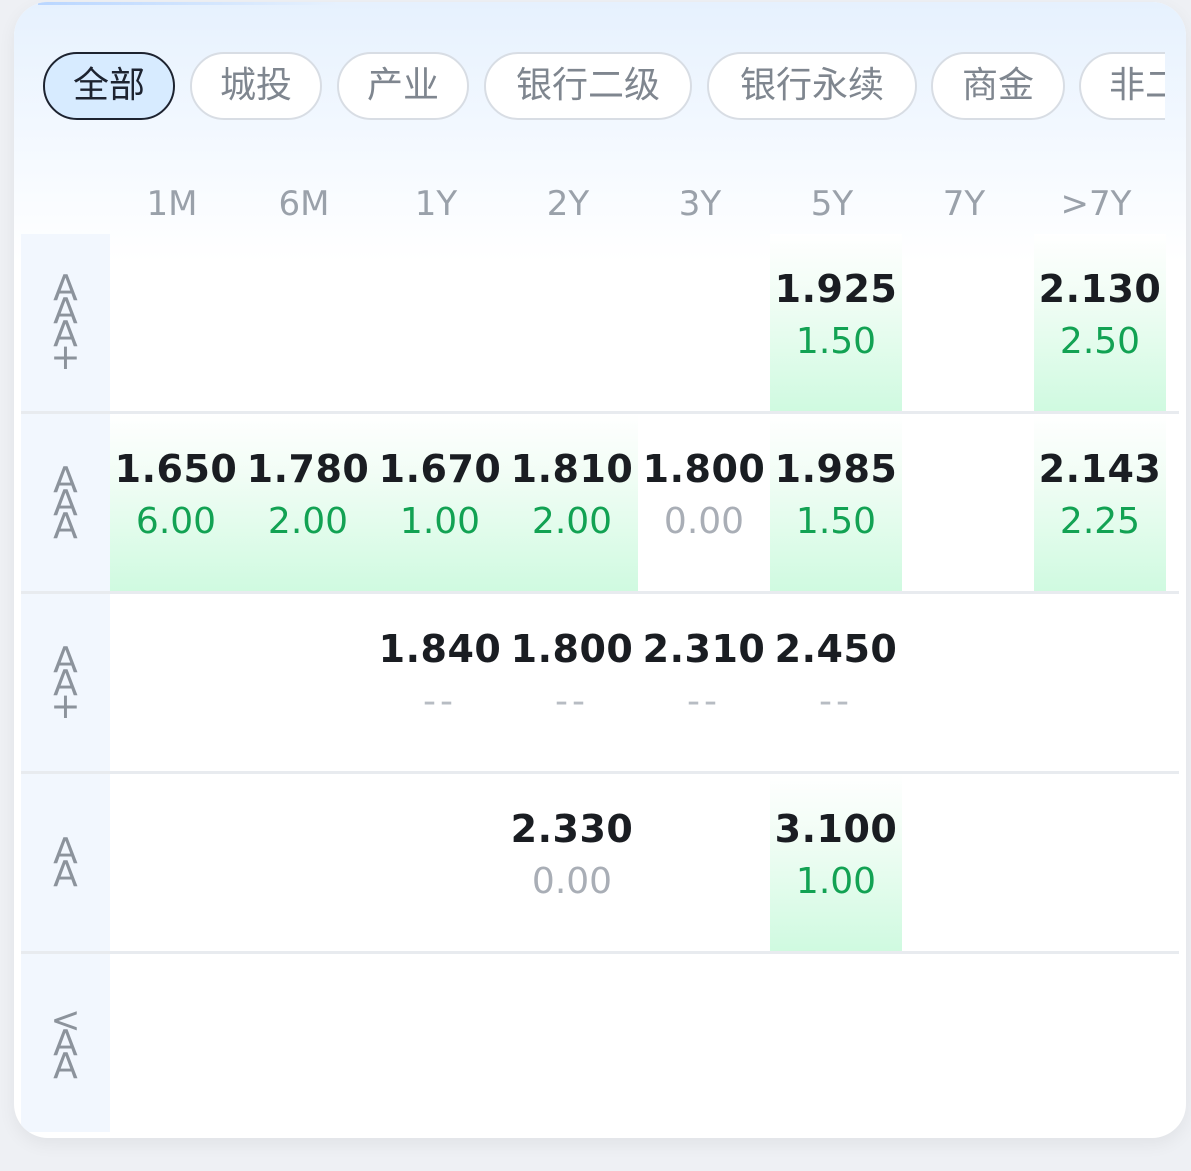 The image size is (1191, 1171). I want to click on yield-cell: 1.800 --, so click(572, 683).